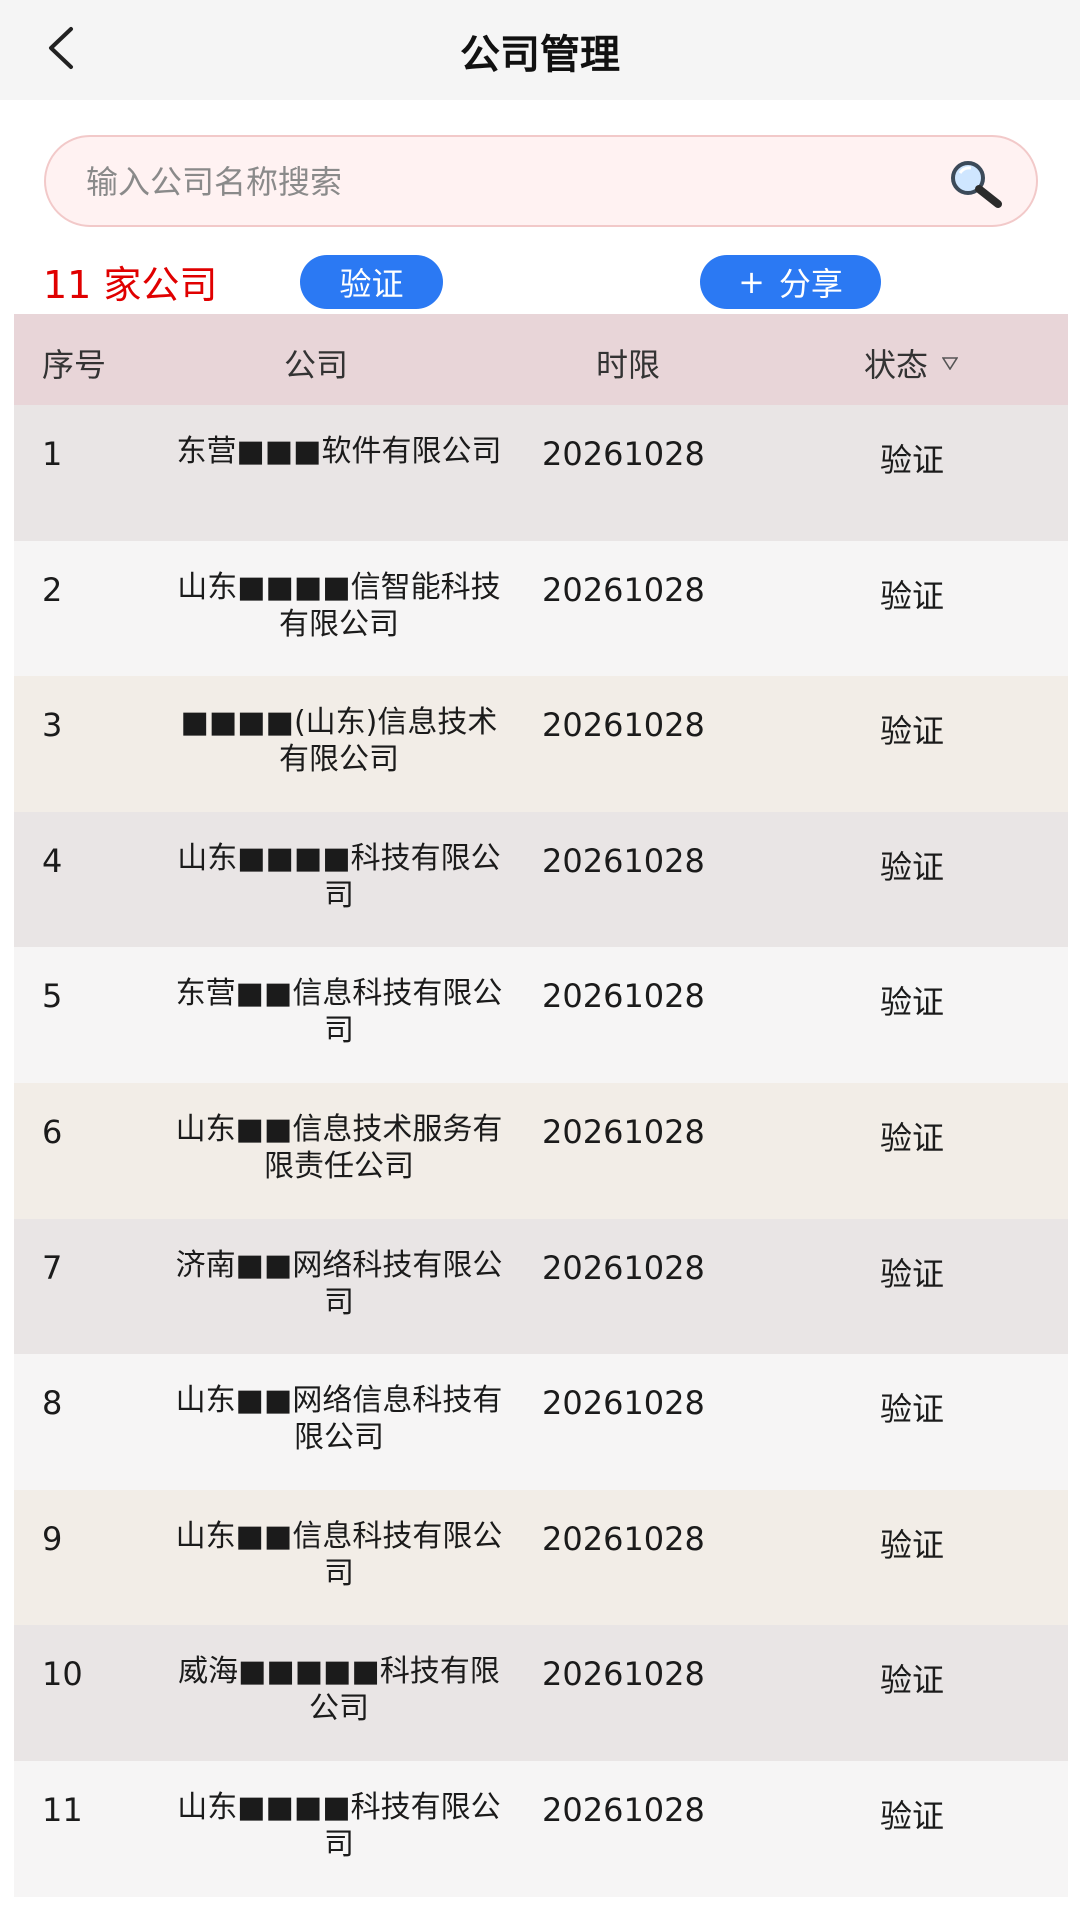  Describe the element at coordinates (541, 359) in the screenshot. I see `table-header: 序号 公司 时限 状态` at that location.